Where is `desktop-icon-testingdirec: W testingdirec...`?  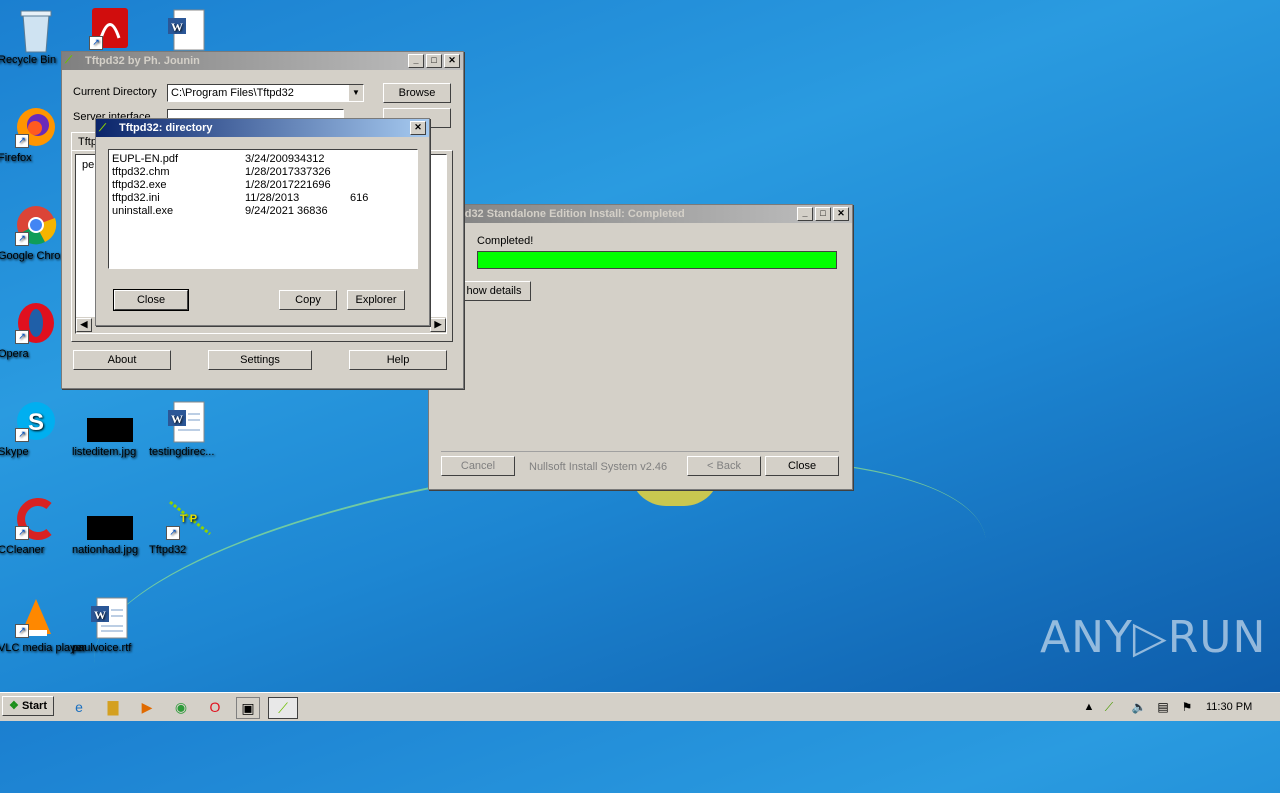
desktop-icon-testingdirec: W testingdirec... is located at coordinates (187, 429).